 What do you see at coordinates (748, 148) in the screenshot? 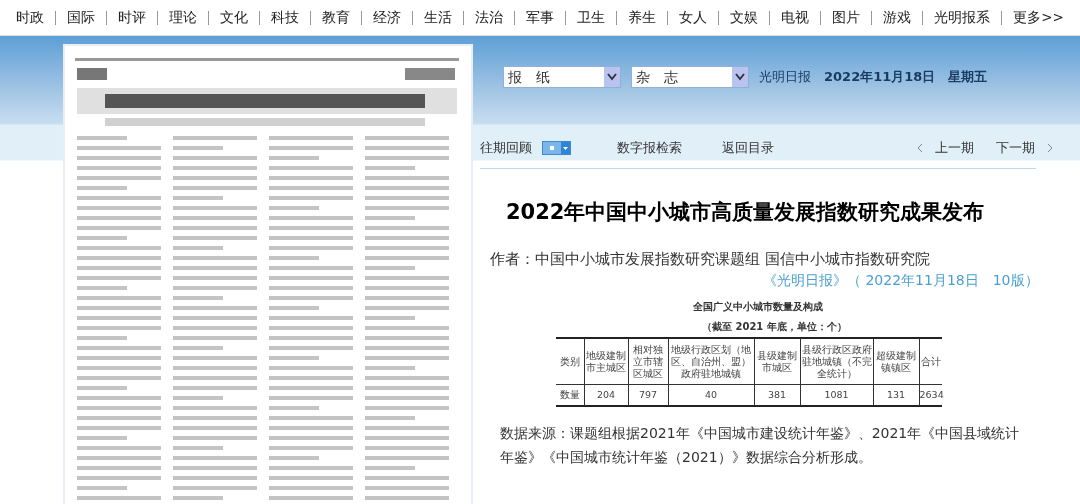
I see `back-link: 返回目录` at bounding box center [748, 148].